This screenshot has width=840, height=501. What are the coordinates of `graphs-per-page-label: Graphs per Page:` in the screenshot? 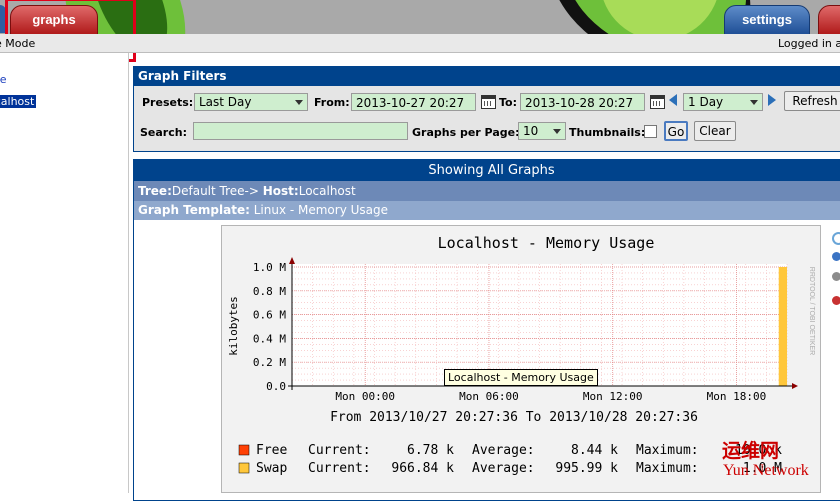 It's located at (466, 132).